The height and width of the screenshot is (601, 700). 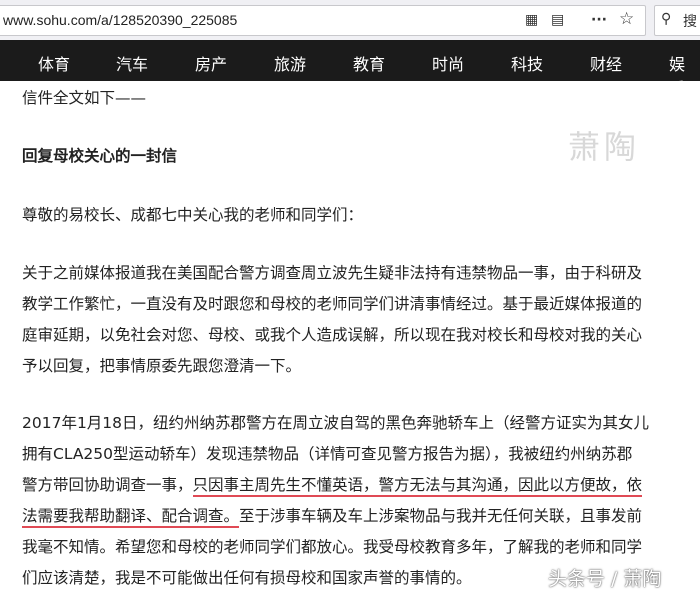 What do you see at coordinates (132, 63) in the screenshot?
I see `nav-item: 汽车` at bounding box center [132, 63].